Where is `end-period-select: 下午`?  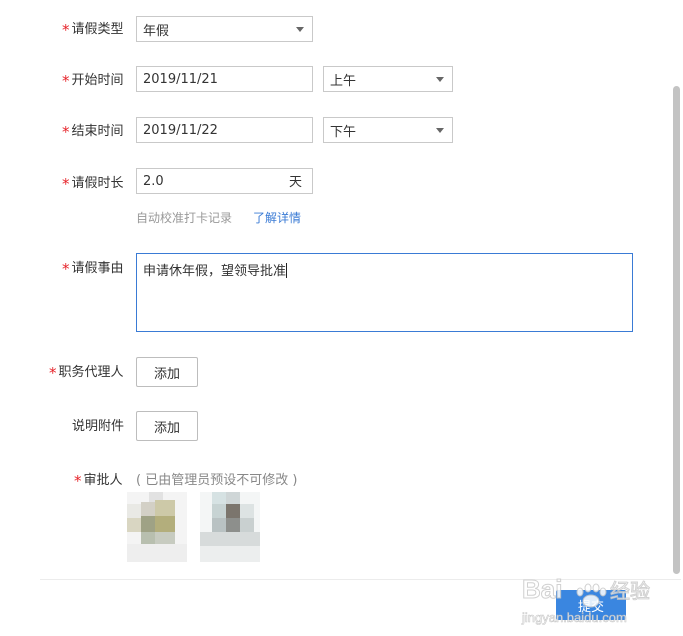 end-period-select: 下午 is located at coordinates (388, 130).